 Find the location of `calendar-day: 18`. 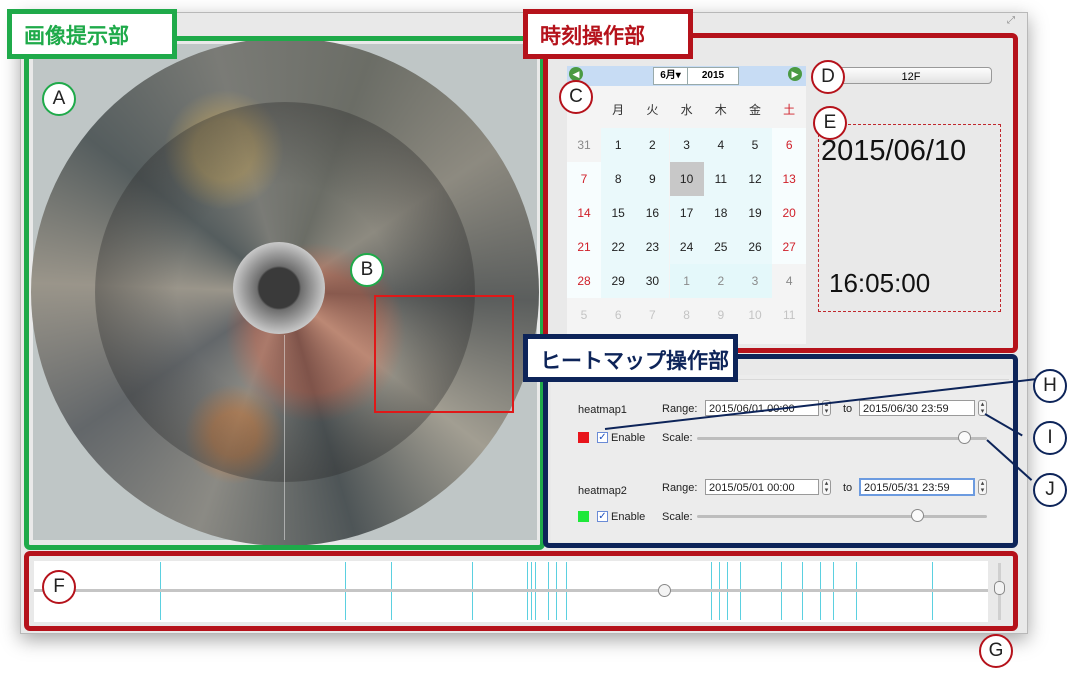

calendar-day: 18 is located at coordinates (720, 213).